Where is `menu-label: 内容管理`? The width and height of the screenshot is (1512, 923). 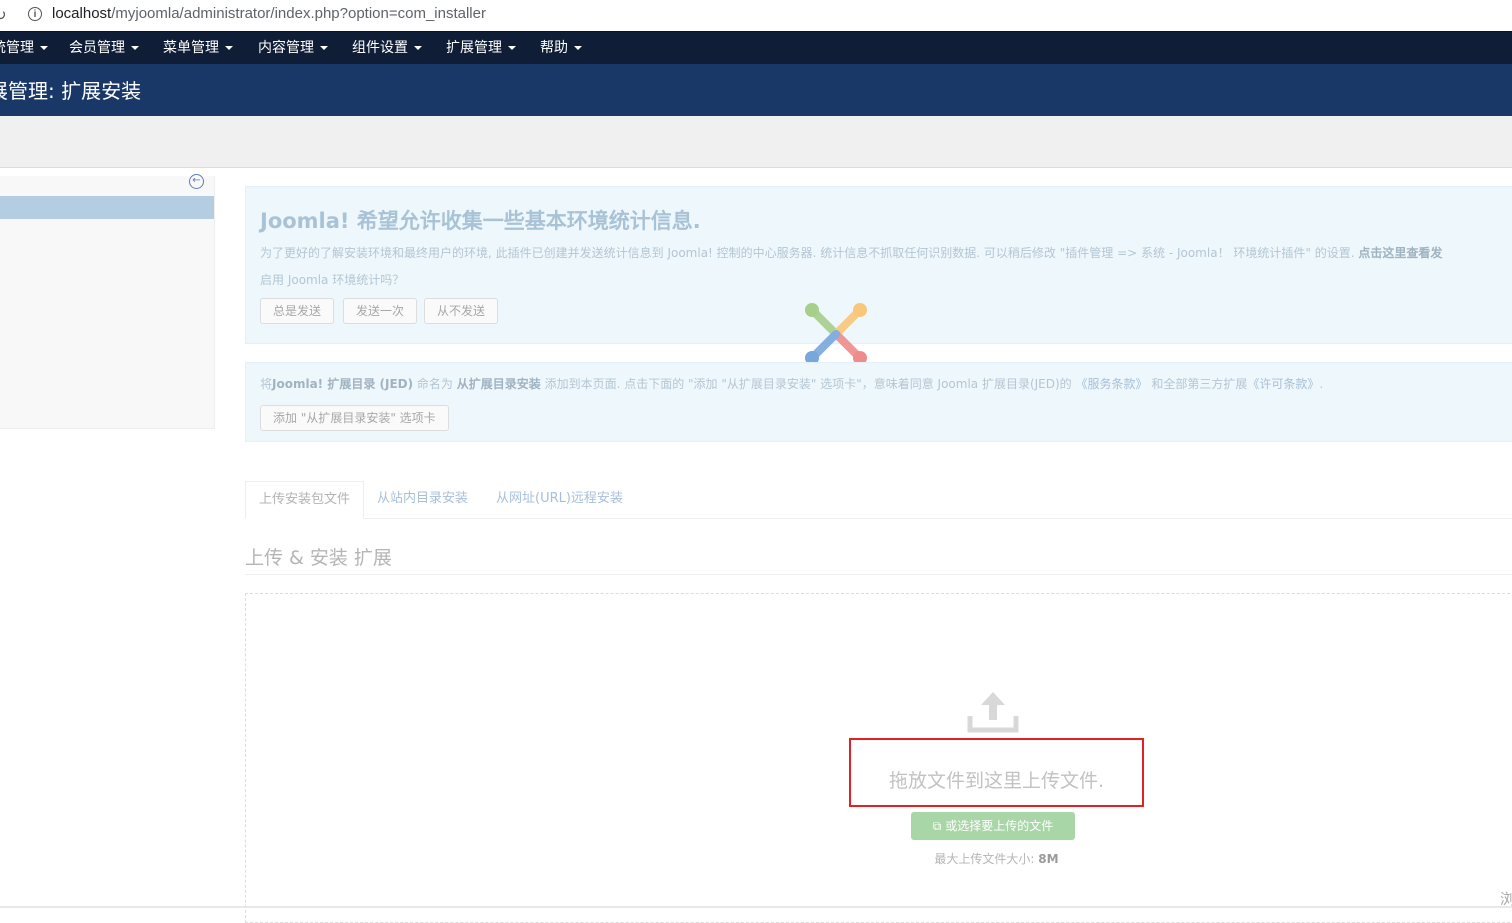 menu-label: 内容管理 is located at coordinates (286, 48).